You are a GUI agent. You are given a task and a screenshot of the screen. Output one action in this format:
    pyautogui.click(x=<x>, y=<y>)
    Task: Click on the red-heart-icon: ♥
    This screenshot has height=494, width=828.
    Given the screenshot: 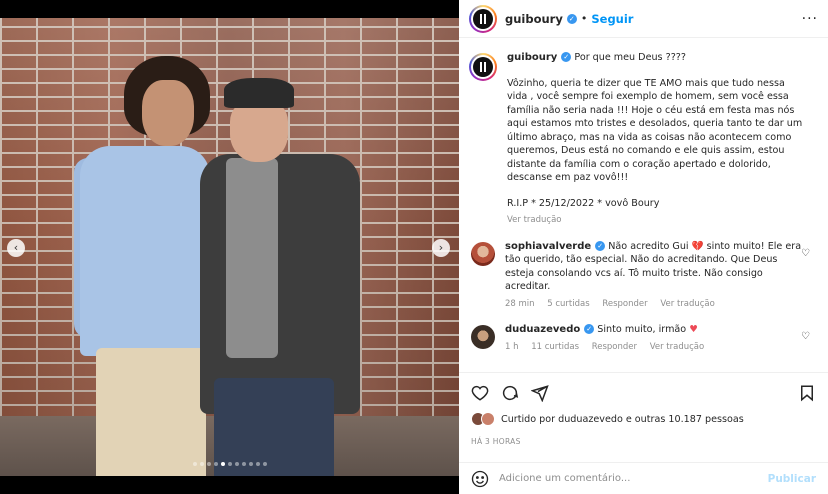 What is the action you would take?
    pyautogui.click(x=693, y=329)
    